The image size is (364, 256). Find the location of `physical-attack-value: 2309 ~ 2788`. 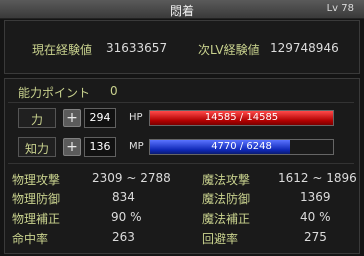

physical-attack-value: 2309 ~ 2788 is located at coordinates (131, 178).